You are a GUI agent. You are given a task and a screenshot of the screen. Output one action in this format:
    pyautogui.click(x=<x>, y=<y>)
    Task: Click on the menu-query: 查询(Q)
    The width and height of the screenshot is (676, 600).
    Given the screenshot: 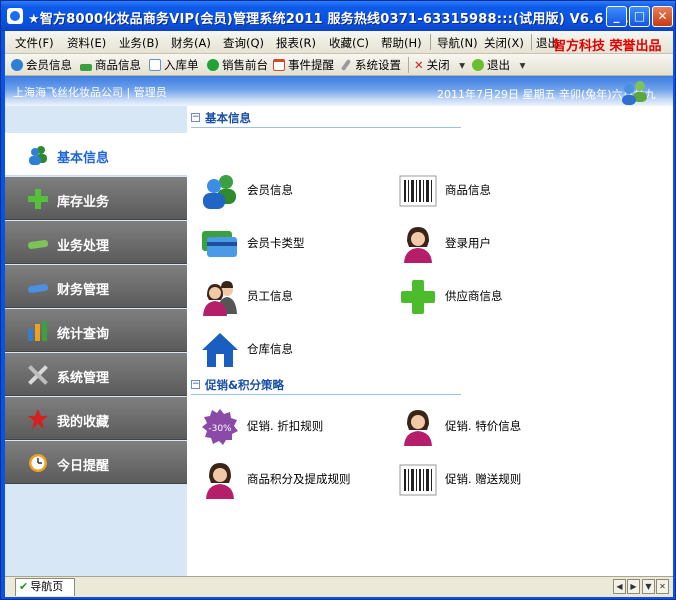 What is the action you would take?
    pyautogui.click(x=243, y=43)
    